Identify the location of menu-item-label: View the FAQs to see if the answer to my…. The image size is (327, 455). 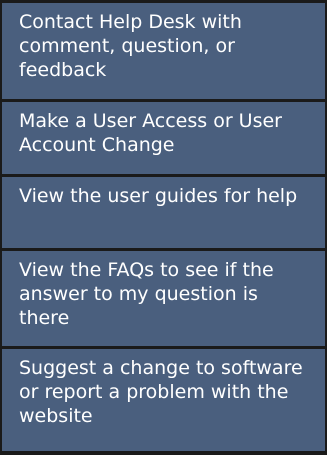
(146, 294).